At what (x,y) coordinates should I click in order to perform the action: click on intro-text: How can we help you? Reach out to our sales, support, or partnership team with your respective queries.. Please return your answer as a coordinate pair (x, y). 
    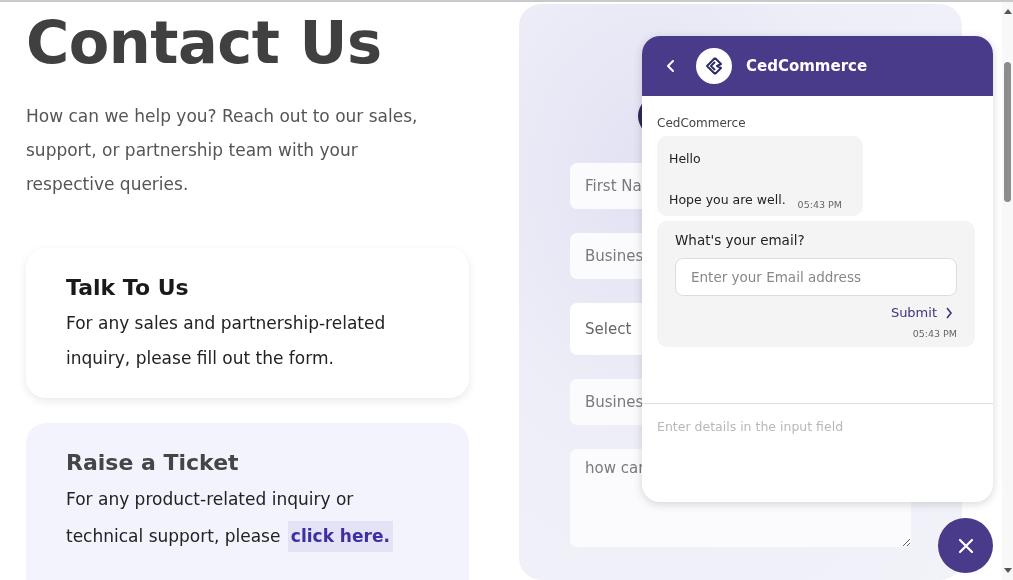
    Looking at the image, I should click on (222, 150).